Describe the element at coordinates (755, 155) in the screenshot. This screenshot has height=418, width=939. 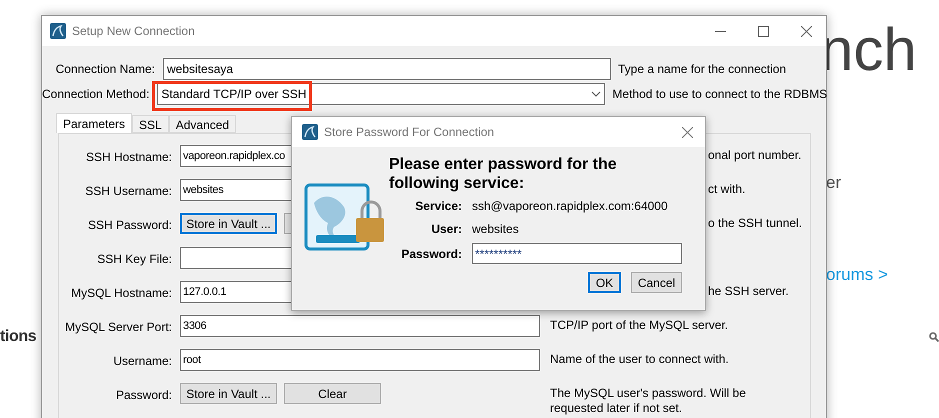
I see `field-hint: onal port number.` at that location.